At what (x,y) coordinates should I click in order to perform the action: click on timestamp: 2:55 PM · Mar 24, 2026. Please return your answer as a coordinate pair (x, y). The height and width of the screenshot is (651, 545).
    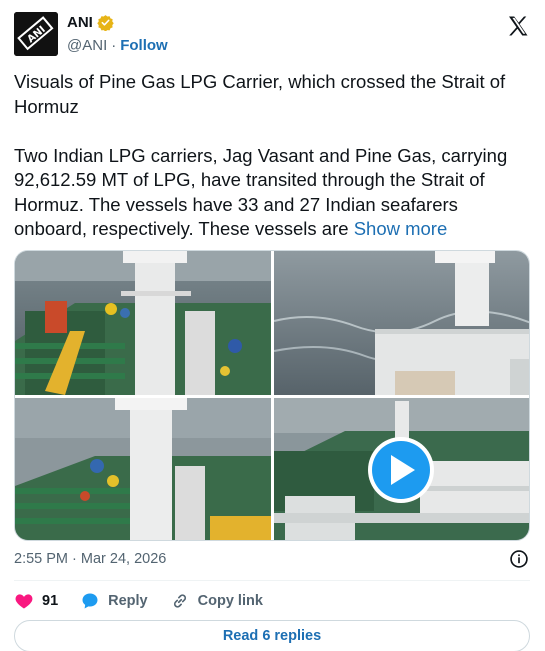
    Looking at the image, I should click on (90, 559).